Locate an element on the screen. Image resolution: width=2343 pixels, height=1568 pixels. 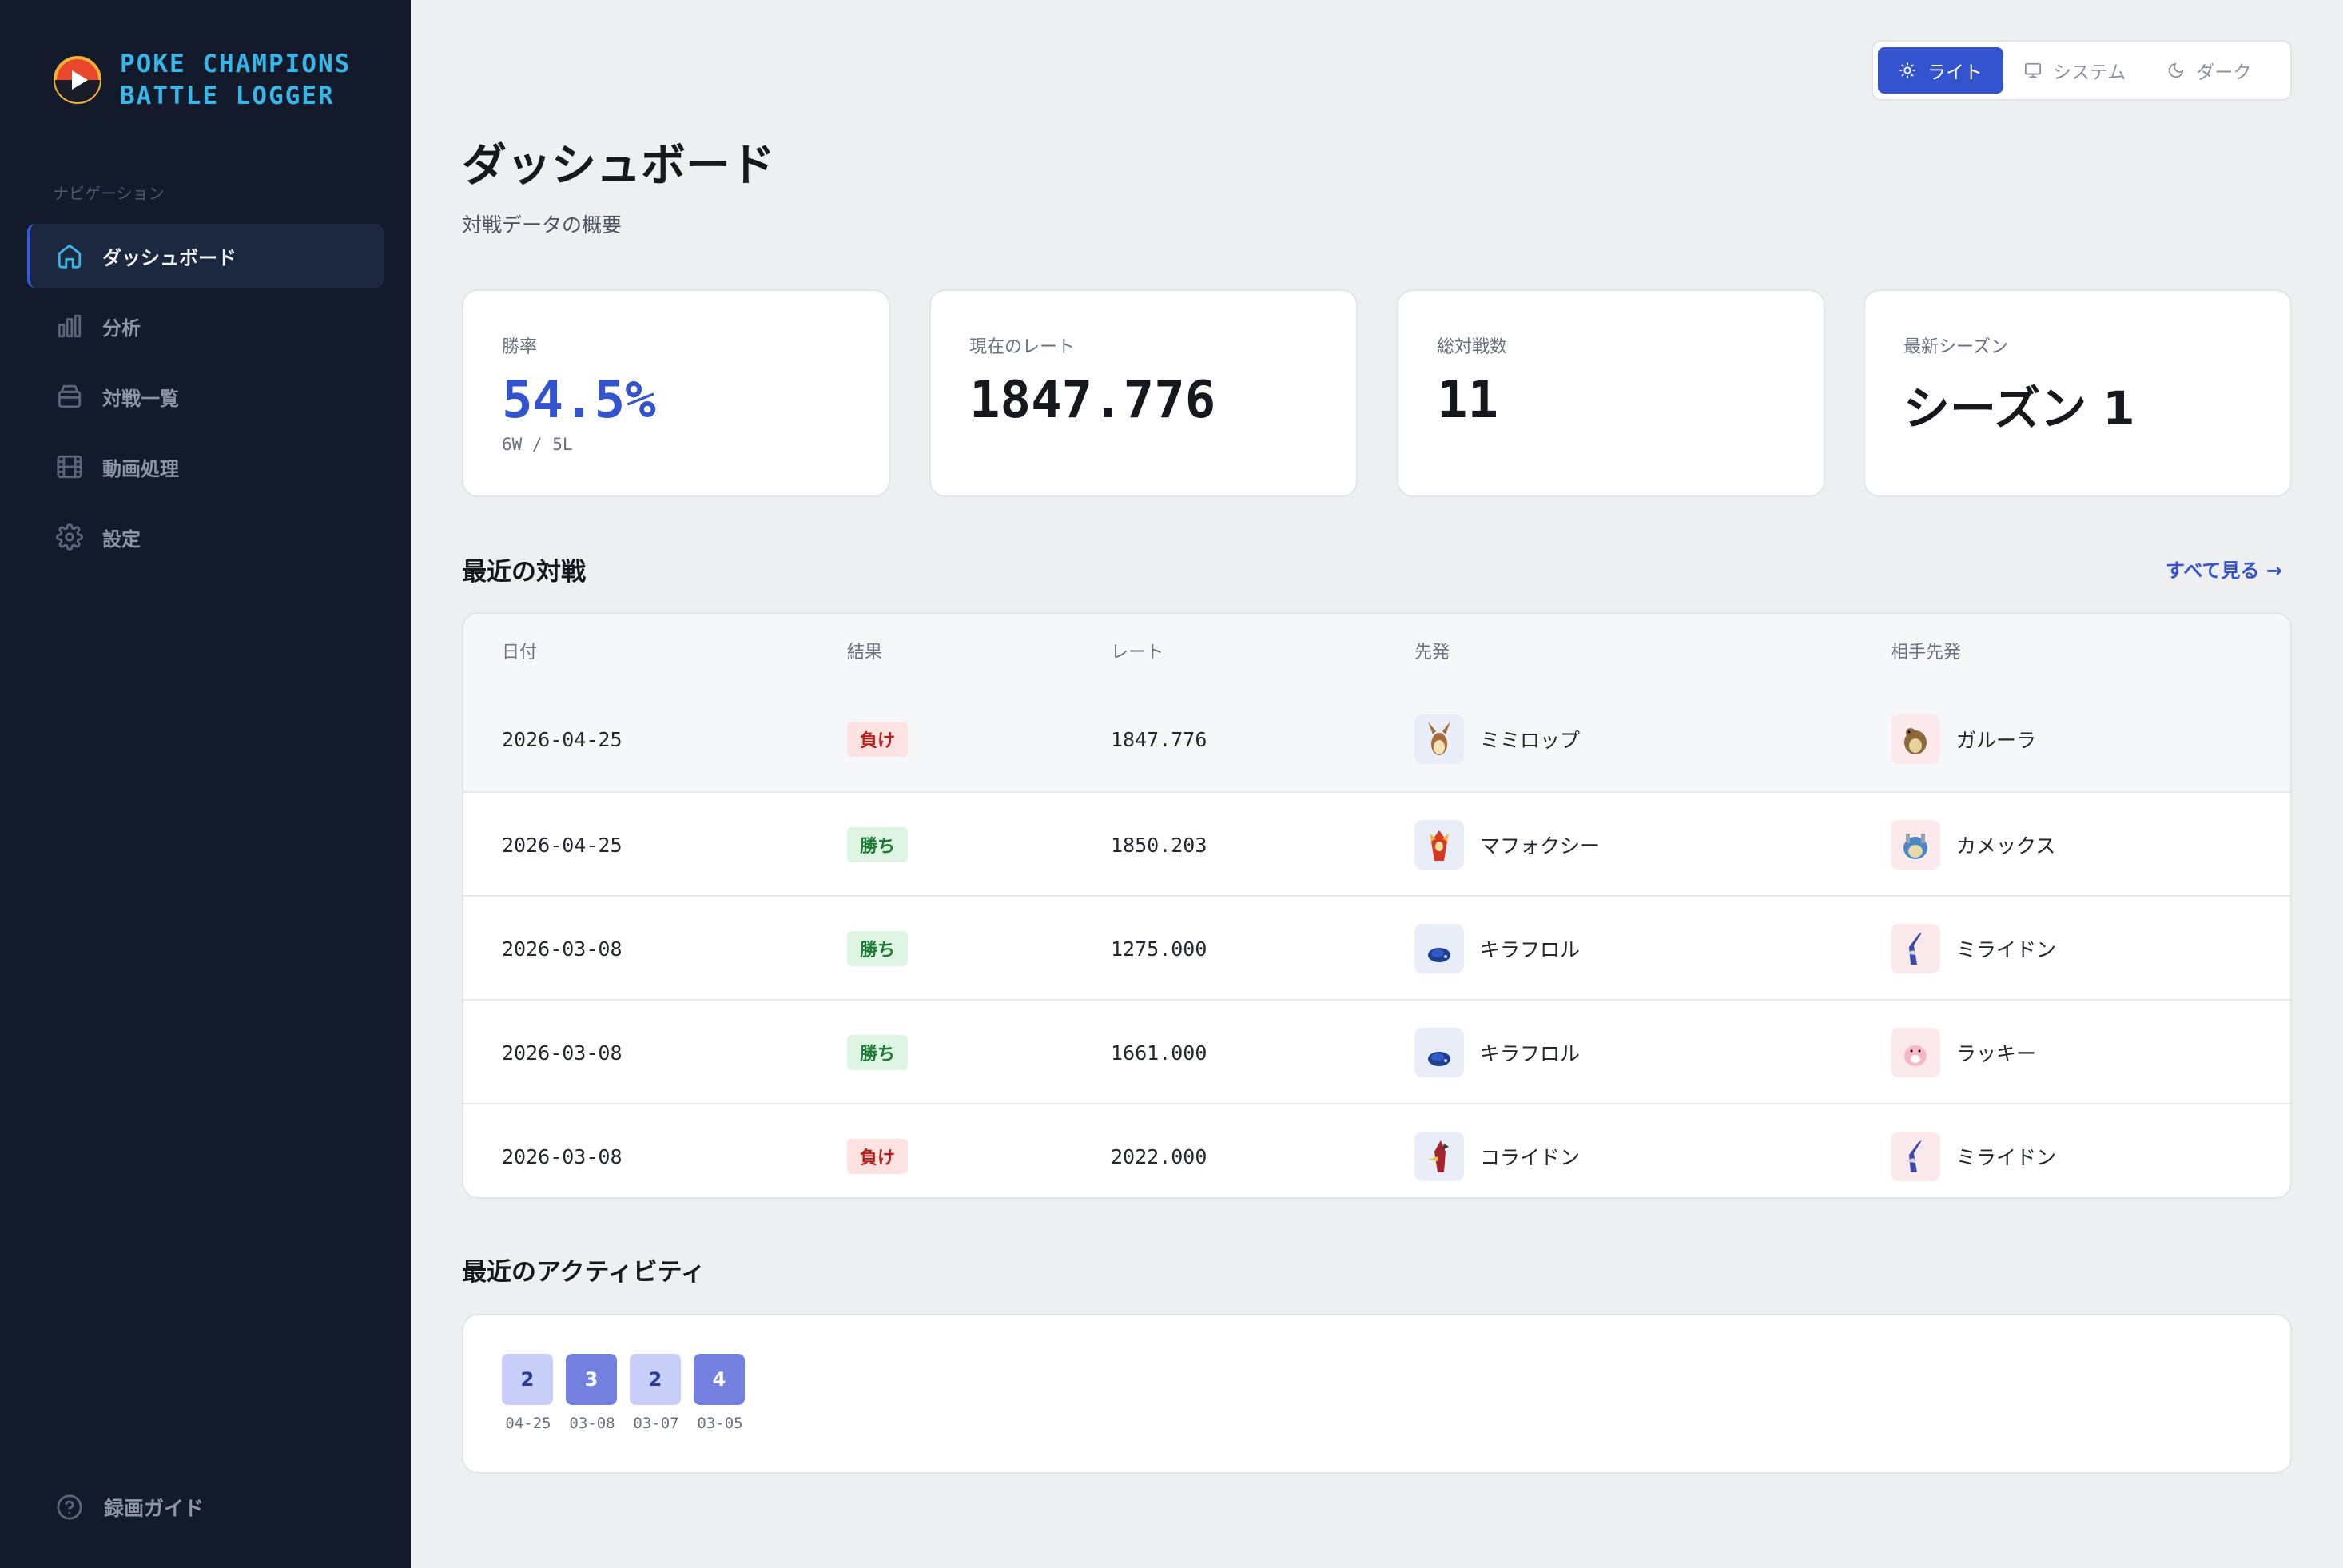
recording-guide-label: 録画ガイド is located at coordinates (154, 1508).